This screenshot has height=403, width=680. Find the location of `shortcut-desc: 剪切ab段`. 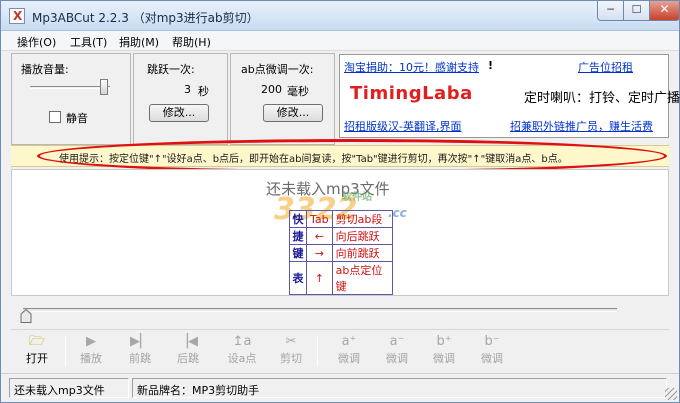

shortcut-desc: 剪切ab段 is located at coordinates (362, 219).